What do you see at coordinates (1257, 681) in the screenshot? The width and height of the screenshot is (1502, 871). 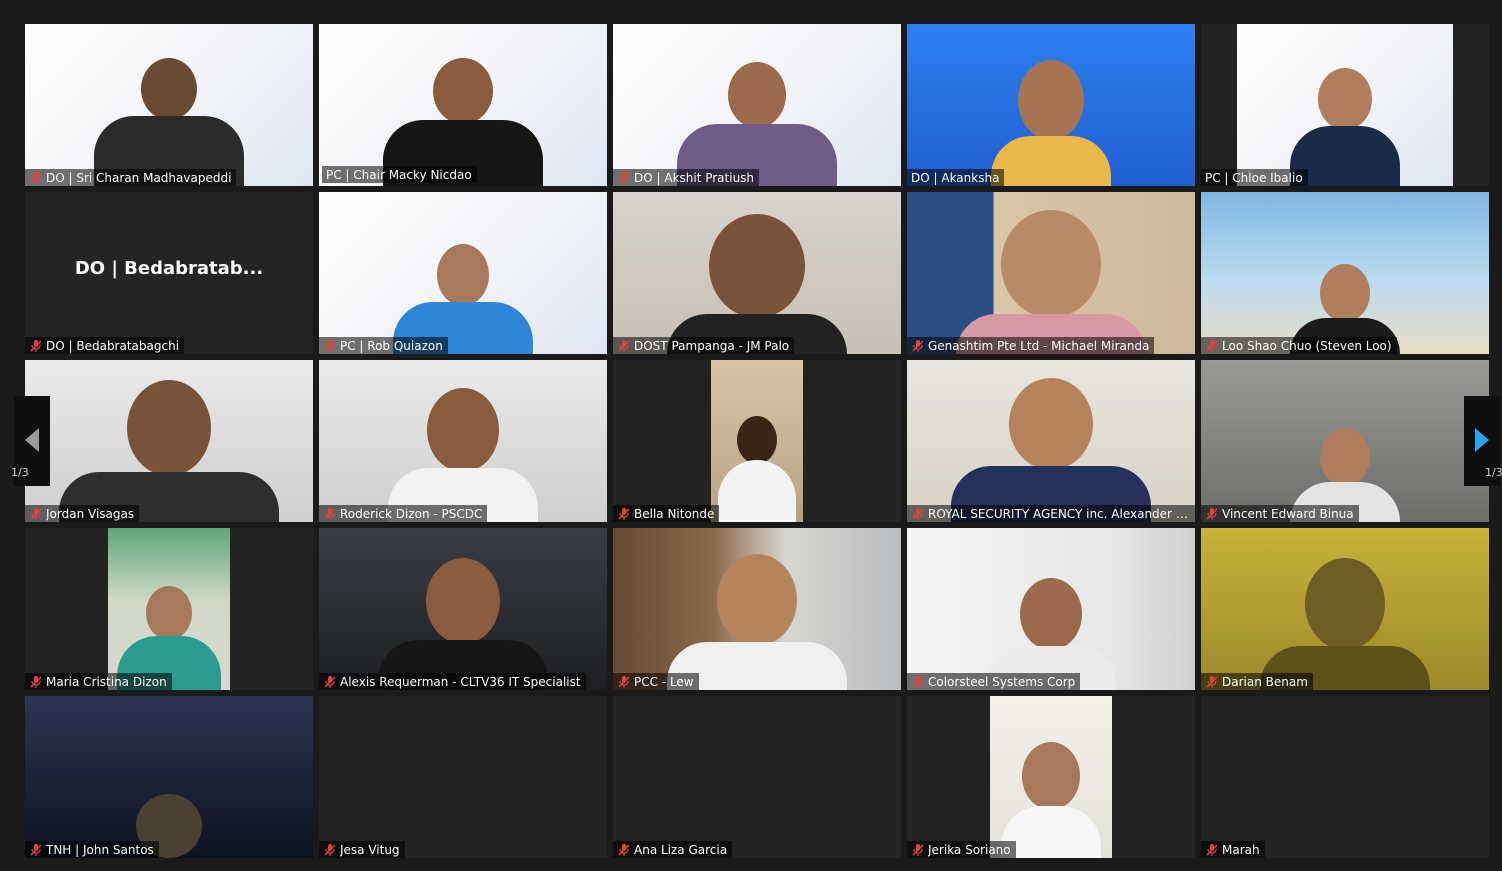 I see `name-bar: Darian Benam` at bounding box center [1257, 681].